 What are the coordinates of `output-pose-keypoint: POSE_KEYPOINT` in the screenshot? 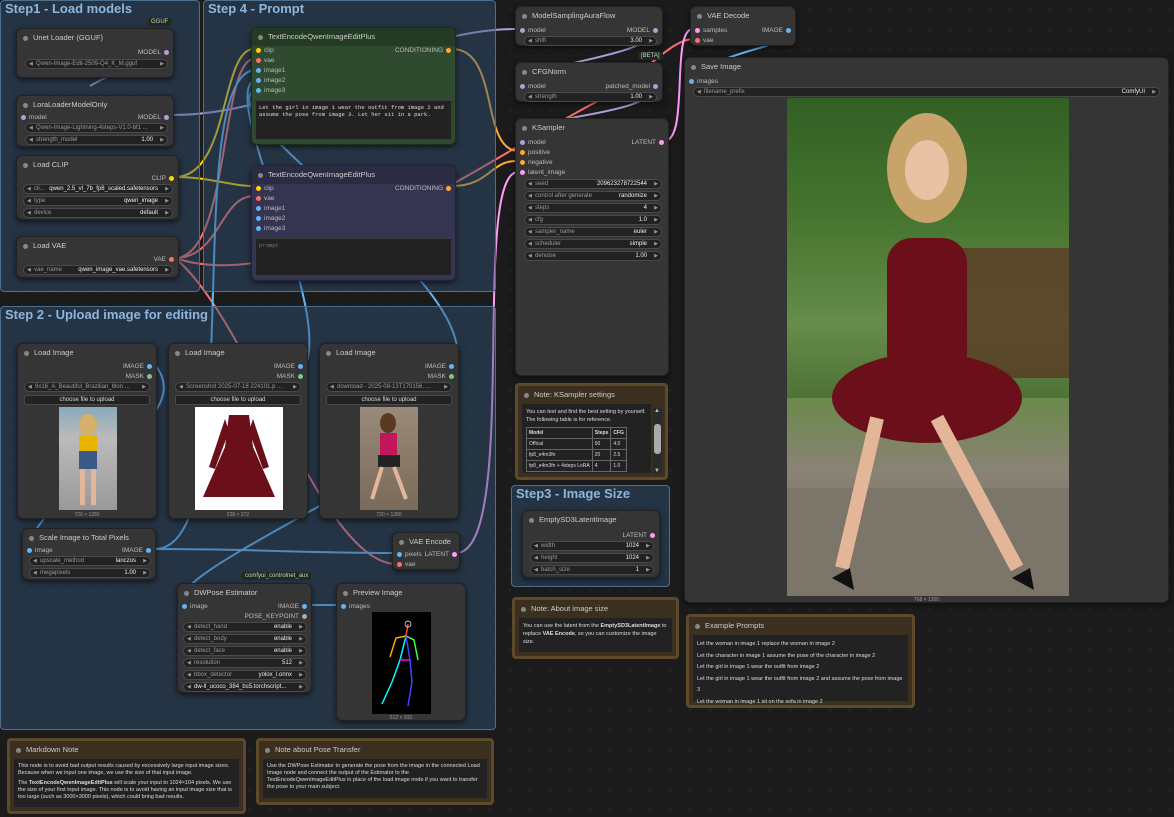 It's located at (275, 616).